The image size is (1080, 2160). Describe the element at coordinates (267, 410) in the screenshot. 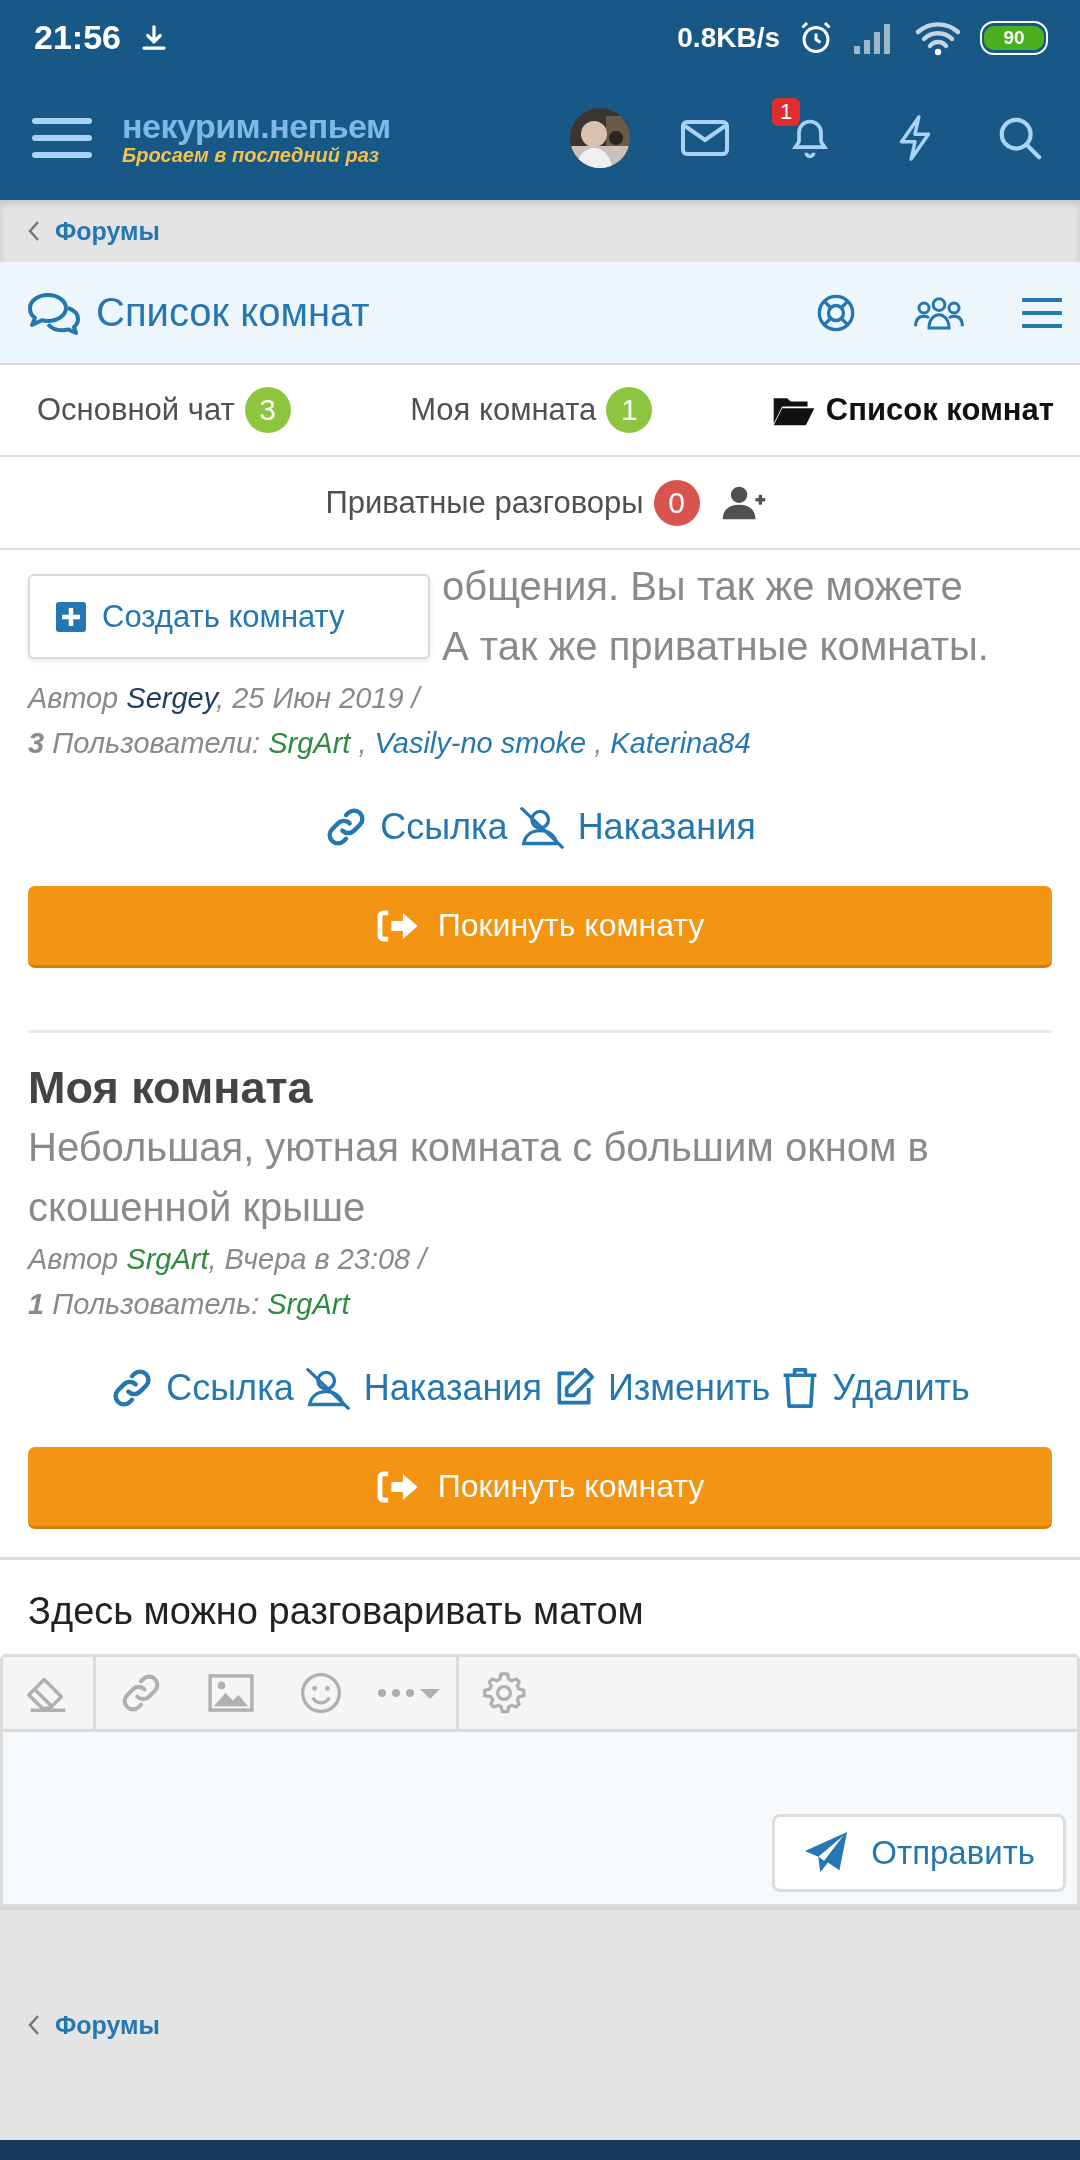

I see `count-badge: 3` at that location.